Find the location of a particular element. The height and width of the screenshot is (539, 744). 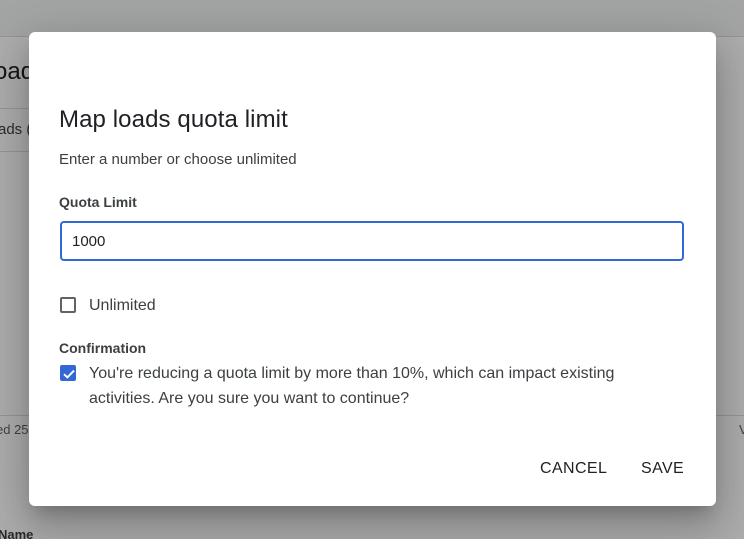

cancel-button: CANCEL is located at coordinates (573, 469).